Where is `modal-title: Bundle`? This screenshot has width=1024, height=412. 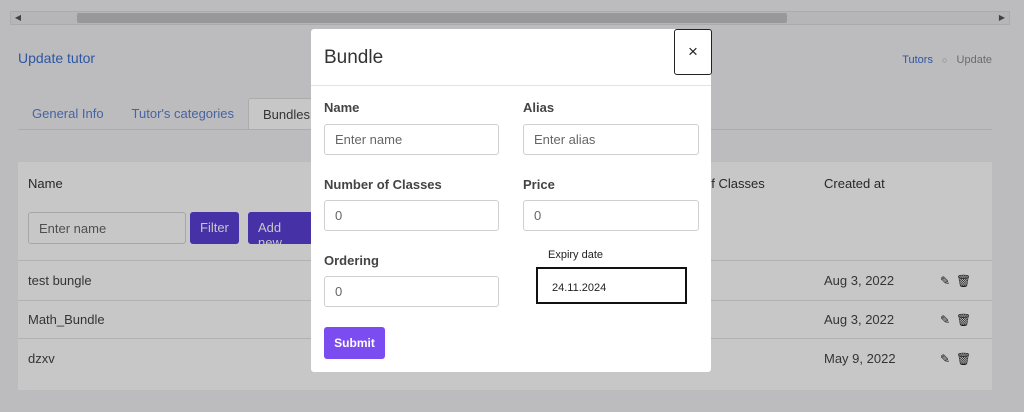
modal-title: Bundle is located at coordinates (354, 57).